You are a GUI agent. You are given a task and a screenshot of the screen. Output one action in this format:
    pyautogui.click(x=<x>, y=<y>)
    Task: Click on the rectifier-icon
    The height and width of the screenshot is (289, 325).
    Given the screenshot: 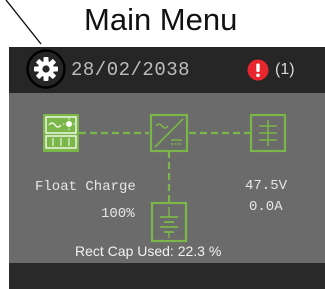 What is the action you would take?
    pyautogui.click(x=169, y=133)
    